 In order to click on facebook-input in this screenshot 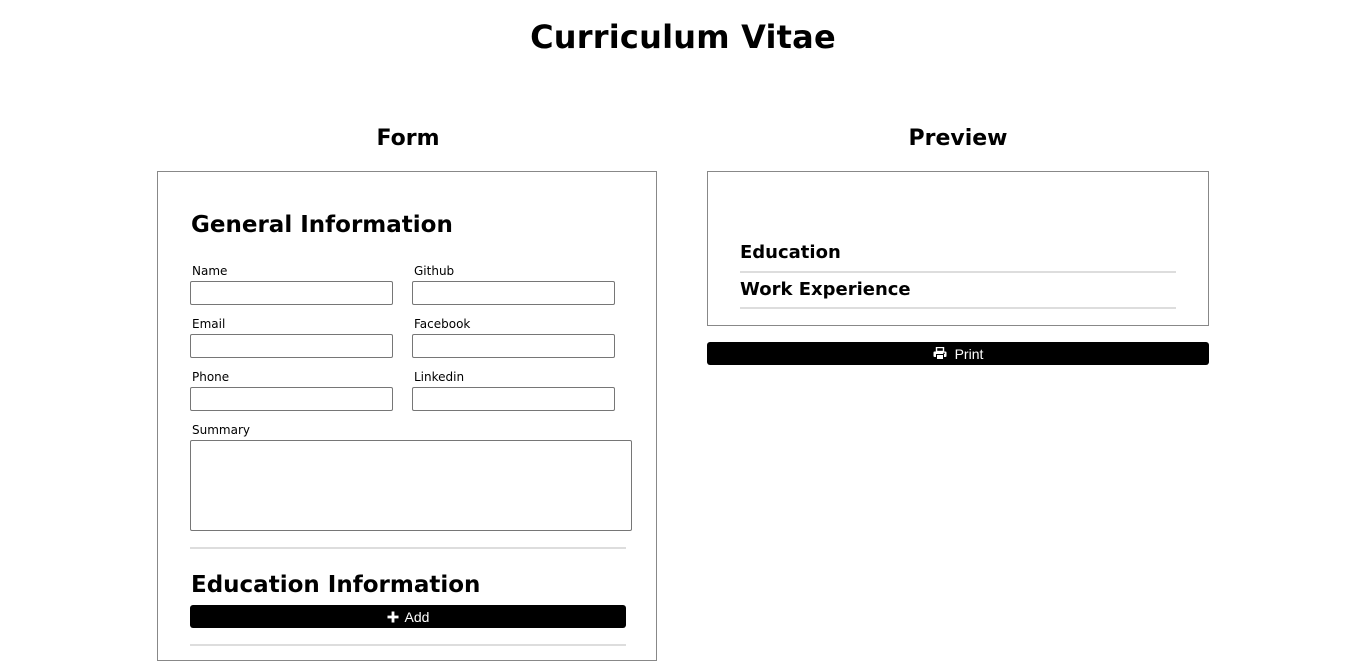, I will do `click(513, 346)`.